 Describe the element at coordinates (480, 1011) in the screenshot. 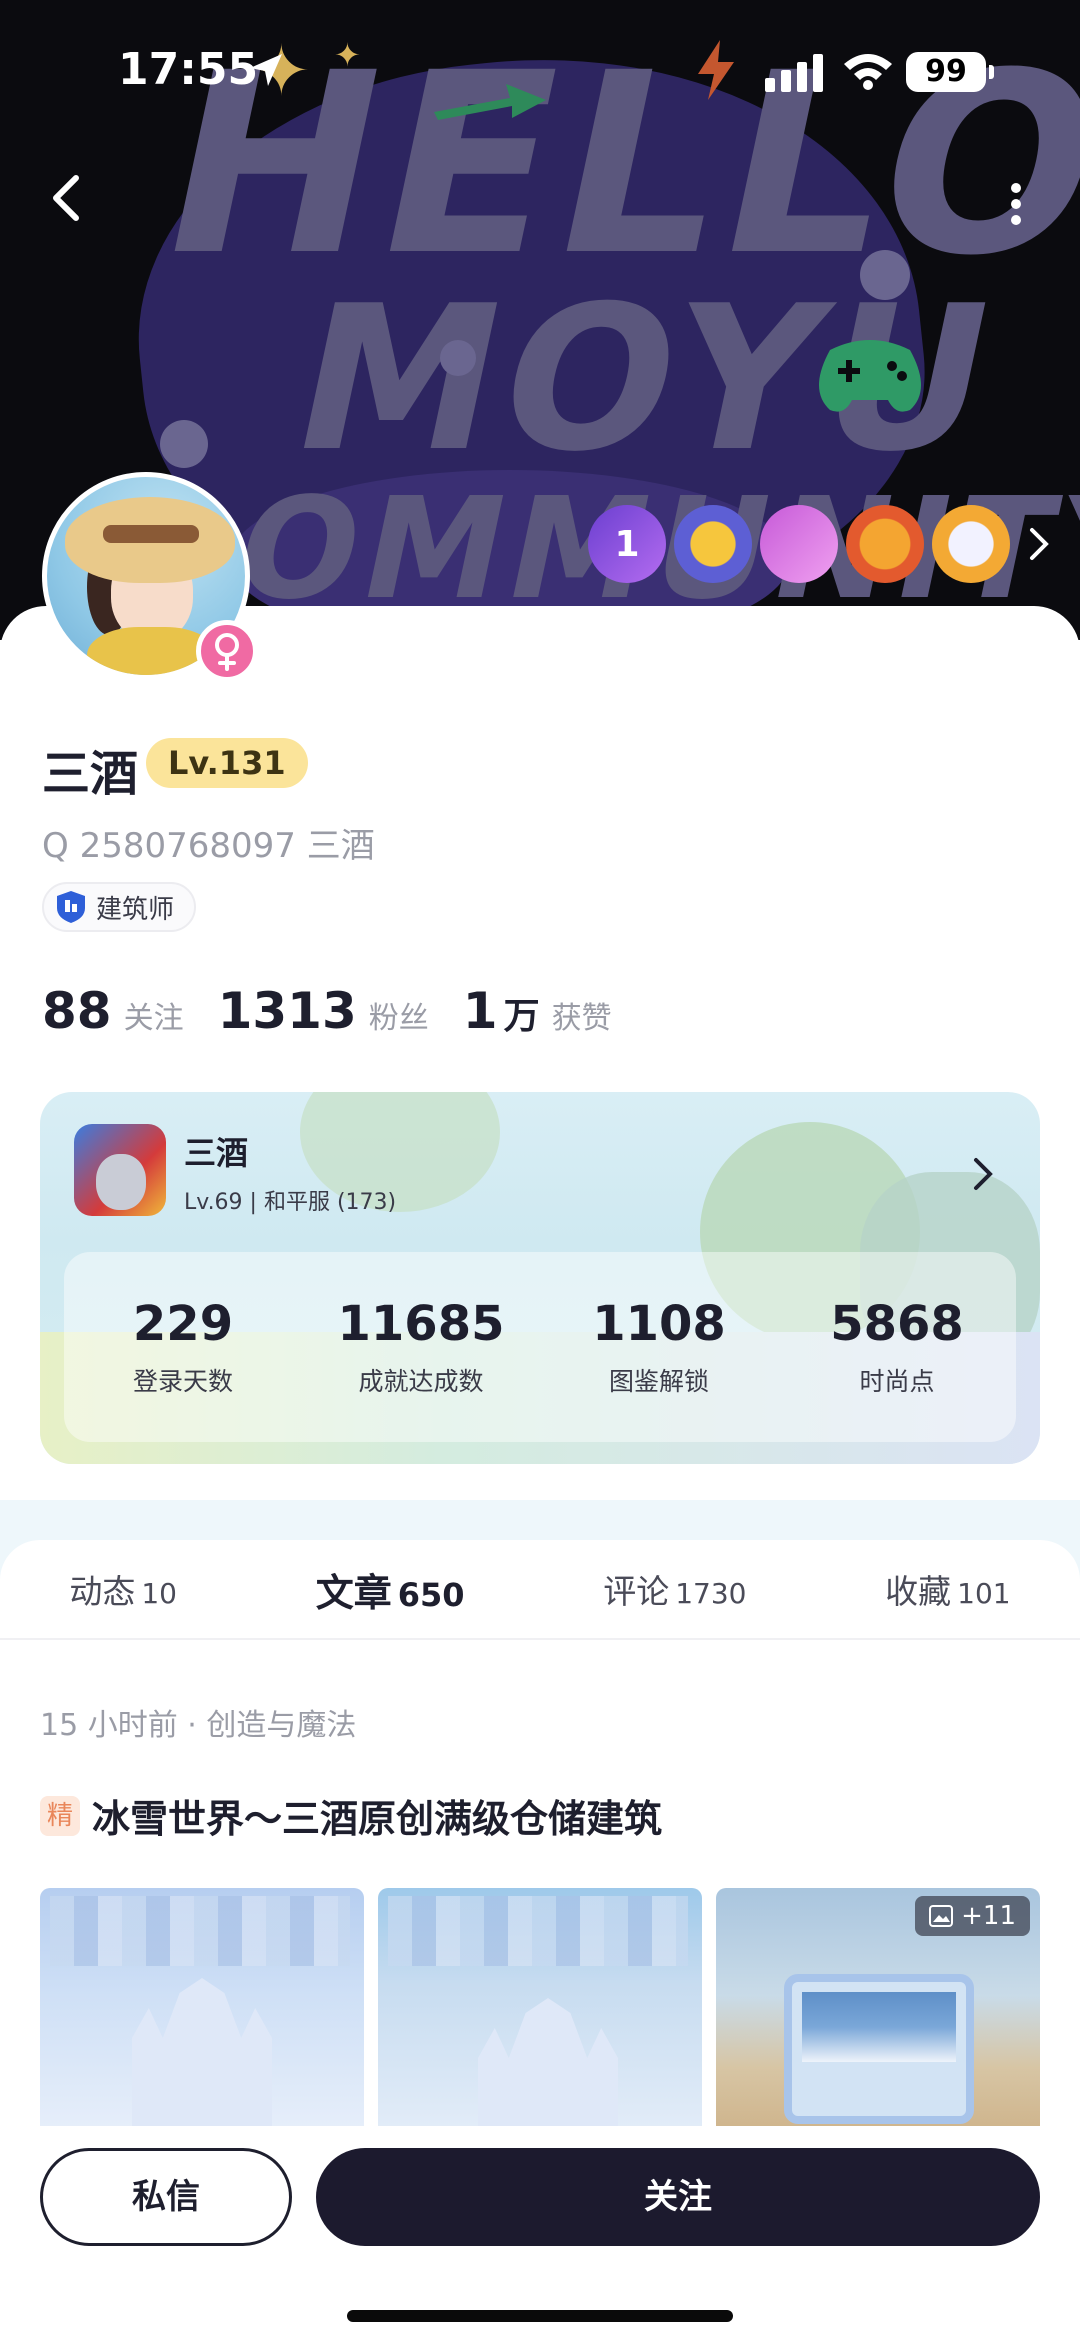

I see `likes-count: 1` at that location.